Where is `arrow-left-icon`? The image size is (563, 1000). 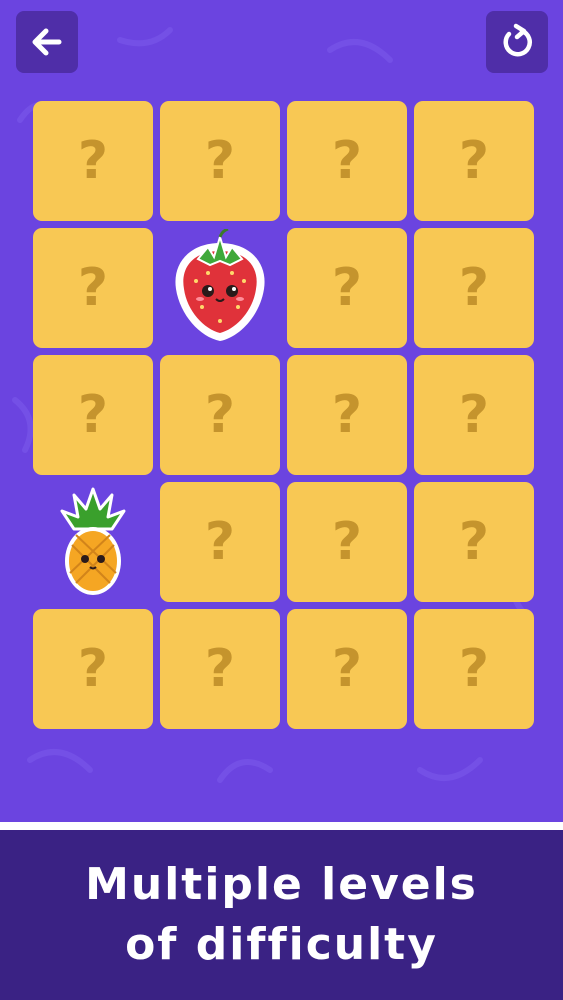 arrow-left-icon is located at coordinates (47, 42).